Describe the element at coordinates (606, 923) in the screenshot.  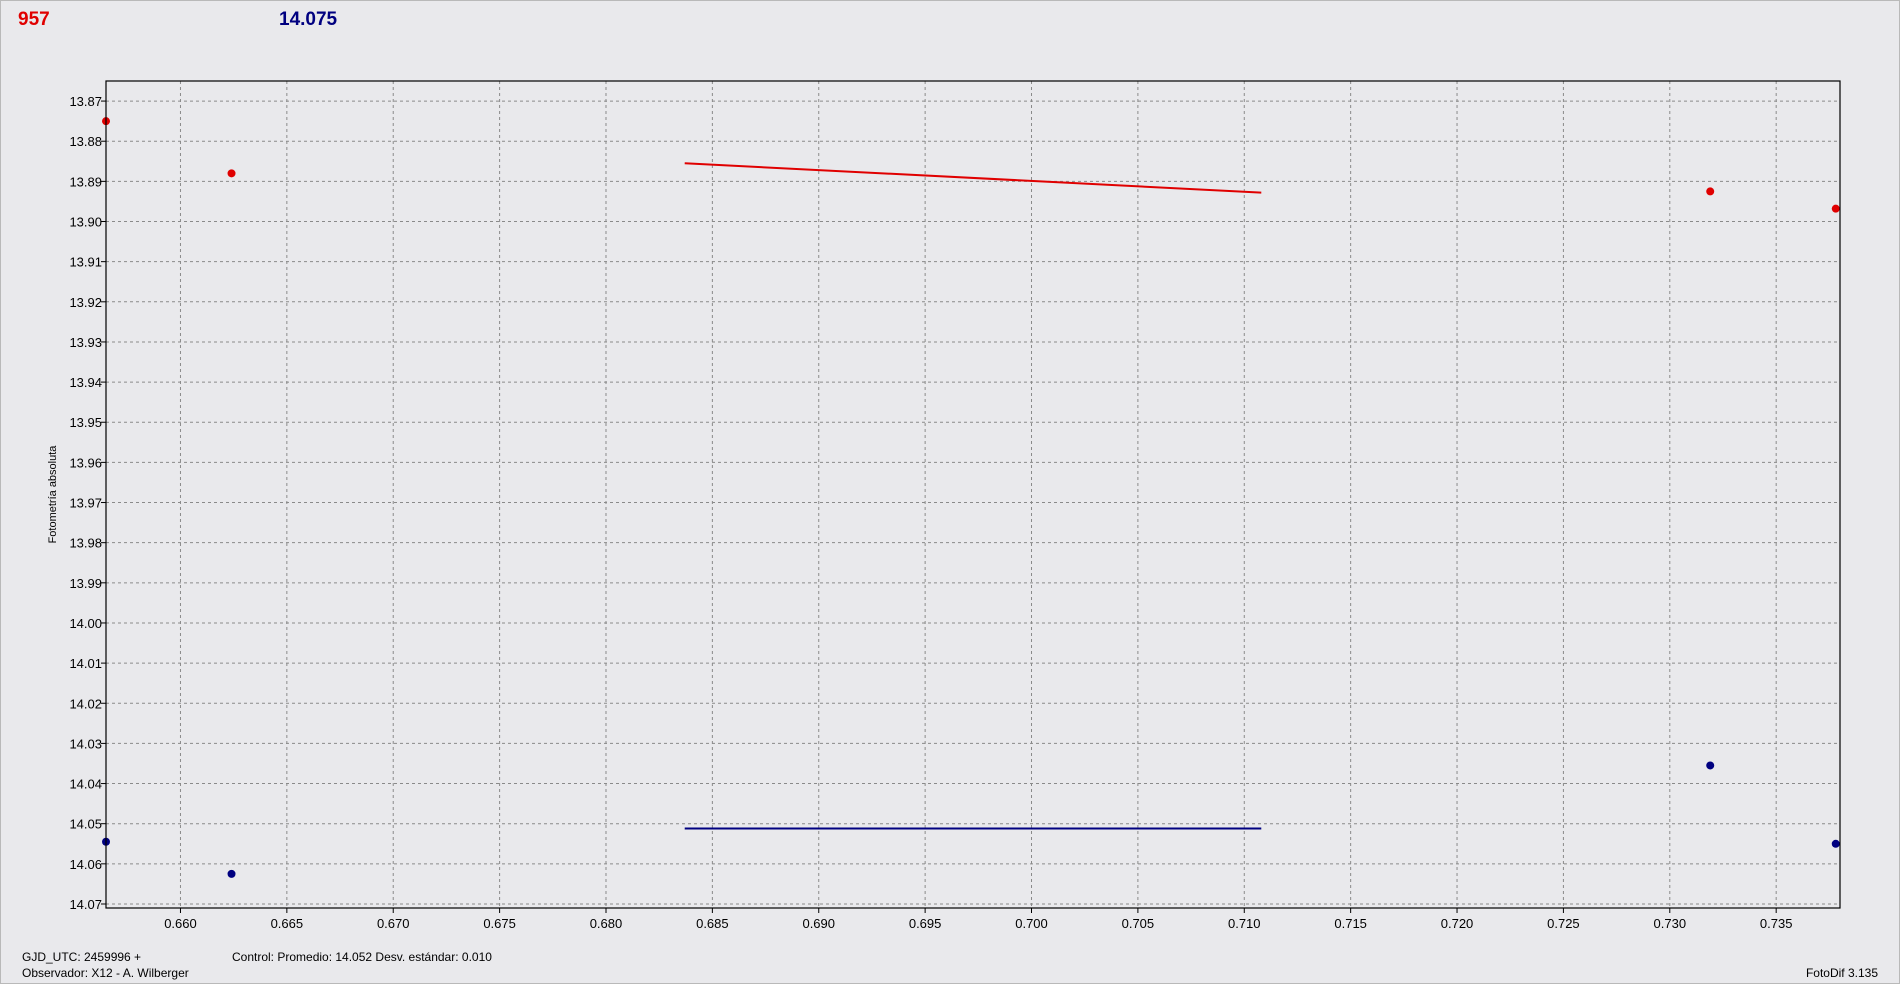
I see `x-tick-label-4: 0.680` at that location.